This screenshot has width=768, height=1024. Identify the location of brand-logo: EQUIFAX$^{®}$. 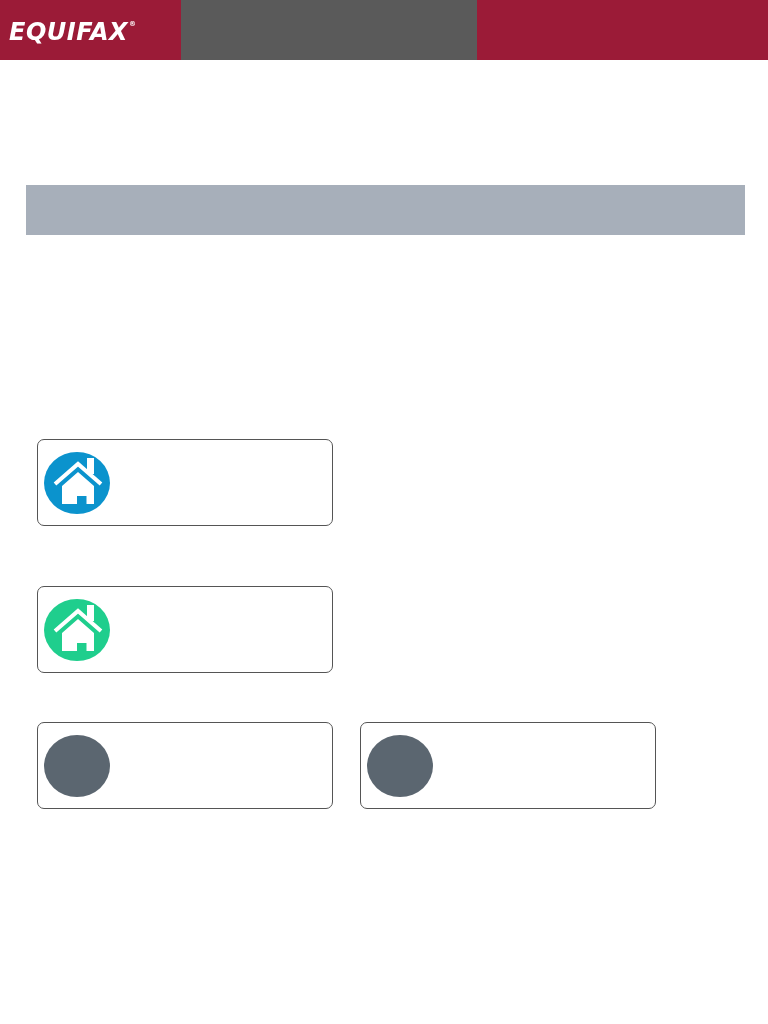
(73, 31).